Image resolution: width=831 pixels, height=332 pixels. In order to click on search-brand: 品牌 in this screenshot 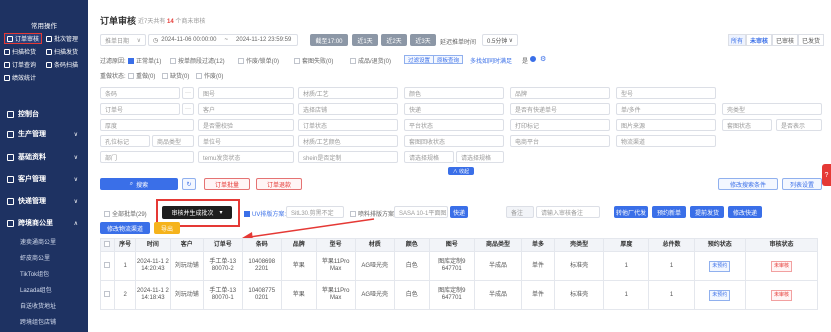, I will do `click(560, 93)`.